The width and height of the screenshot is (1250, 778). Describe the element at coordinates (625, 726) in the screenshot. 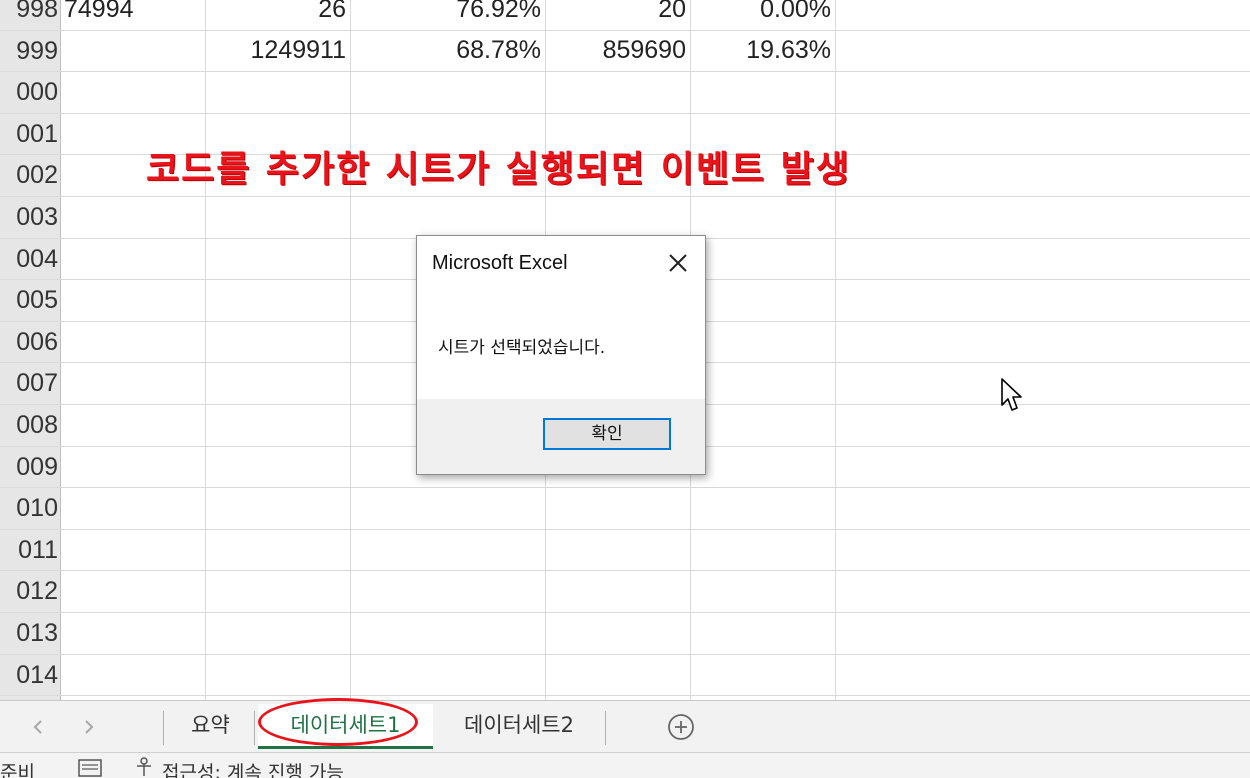

I see `sheet-tab-bar: 요약 데이터세트1 데이터세트2` at that location.